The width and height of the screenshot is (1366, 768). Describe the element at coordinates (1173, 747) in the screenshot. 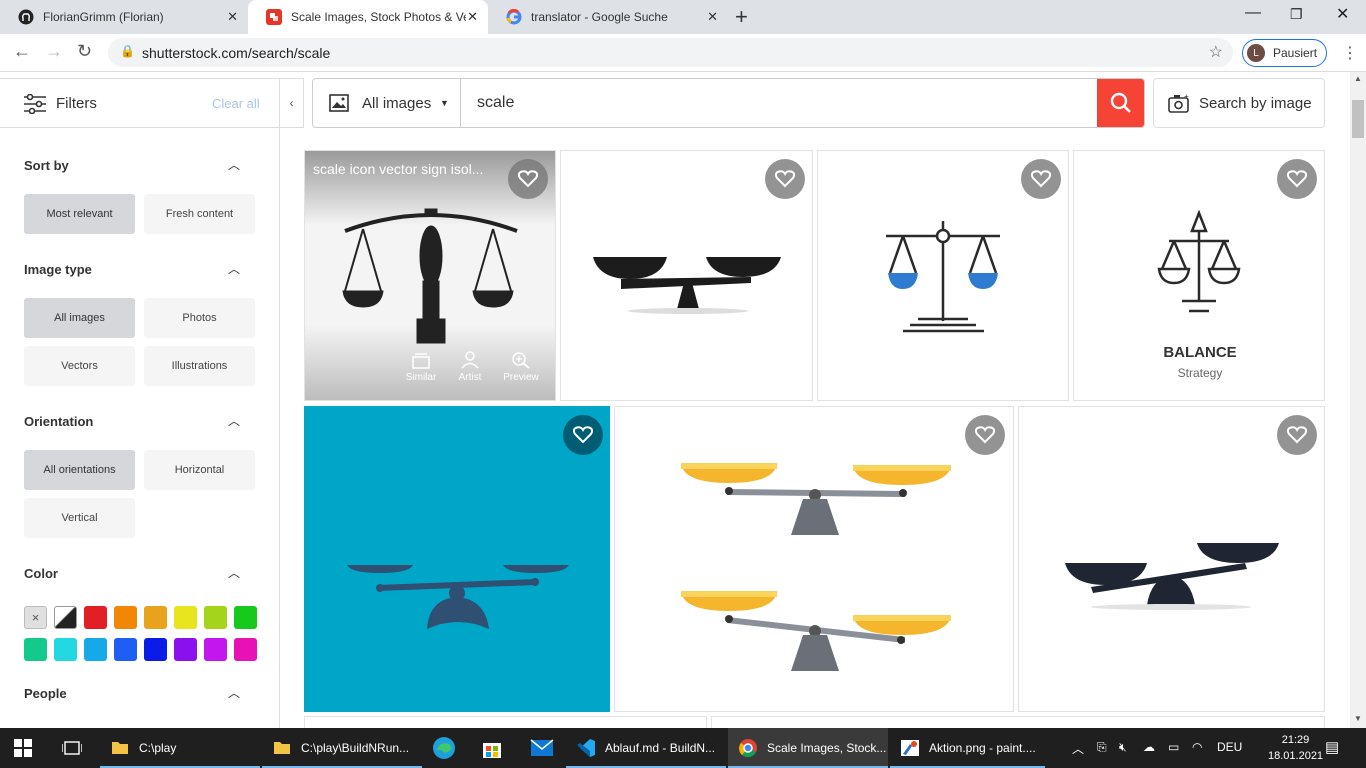

I see `battery-icon: ▭` at that location.